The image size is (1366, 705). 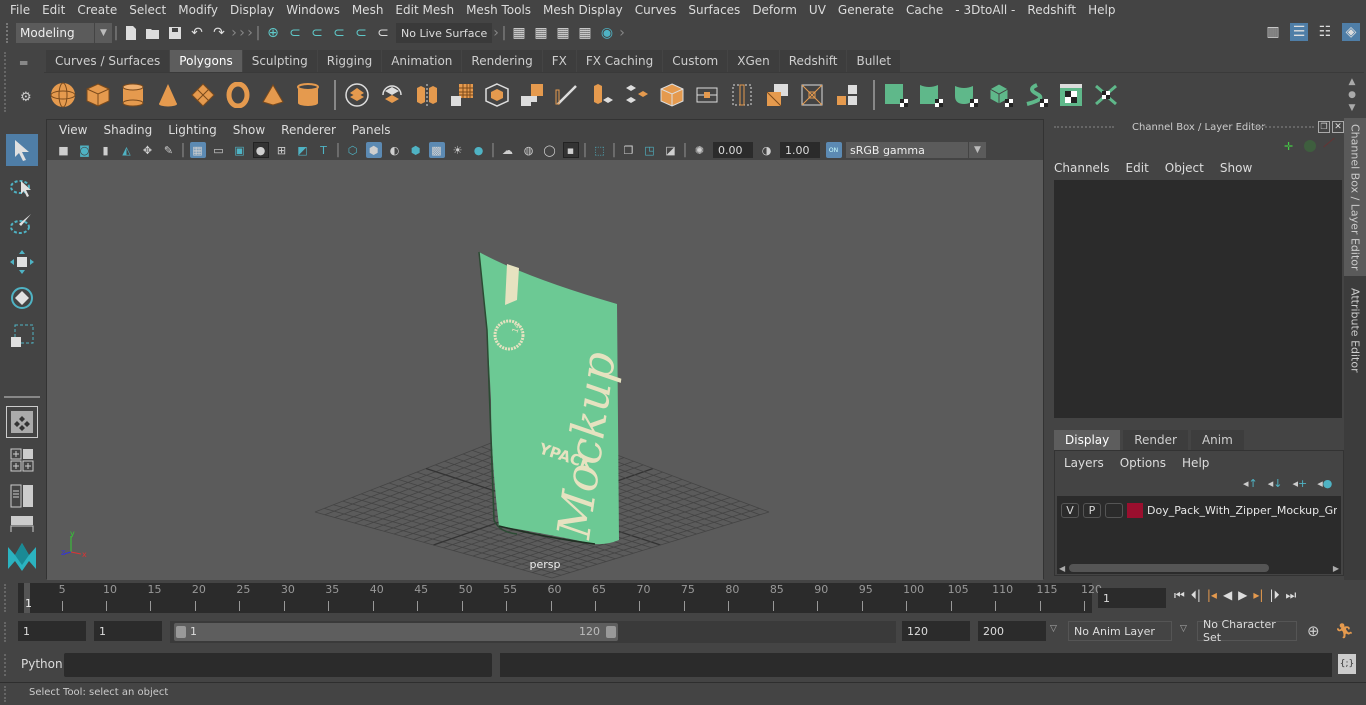 What do you see at coordinates (240, 150) in the screenshot?
I see `resolution-gate-icon: ▣` at bounding box center [240, 150].